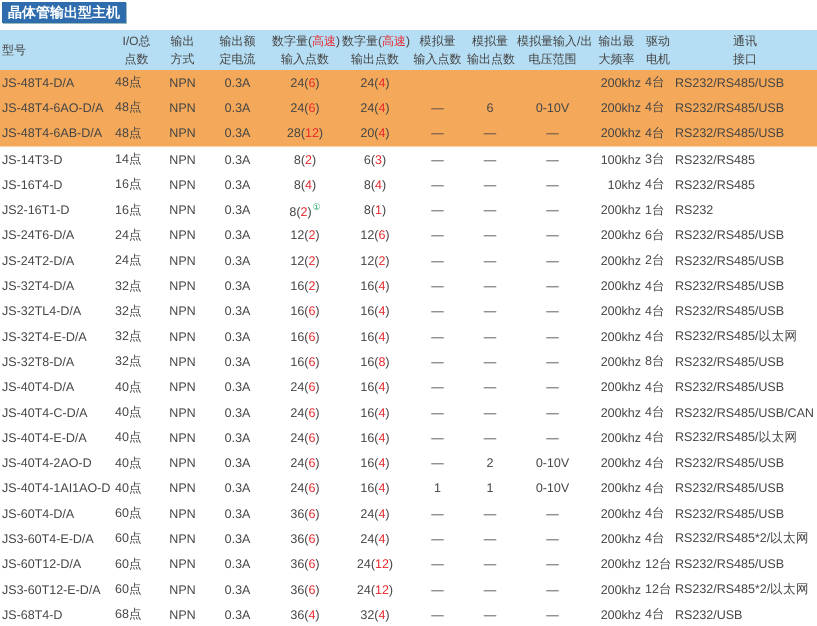 The height and width of the screenshot is (626, 817). I want to click on table-cell-text: 24点, so click(128, 235).